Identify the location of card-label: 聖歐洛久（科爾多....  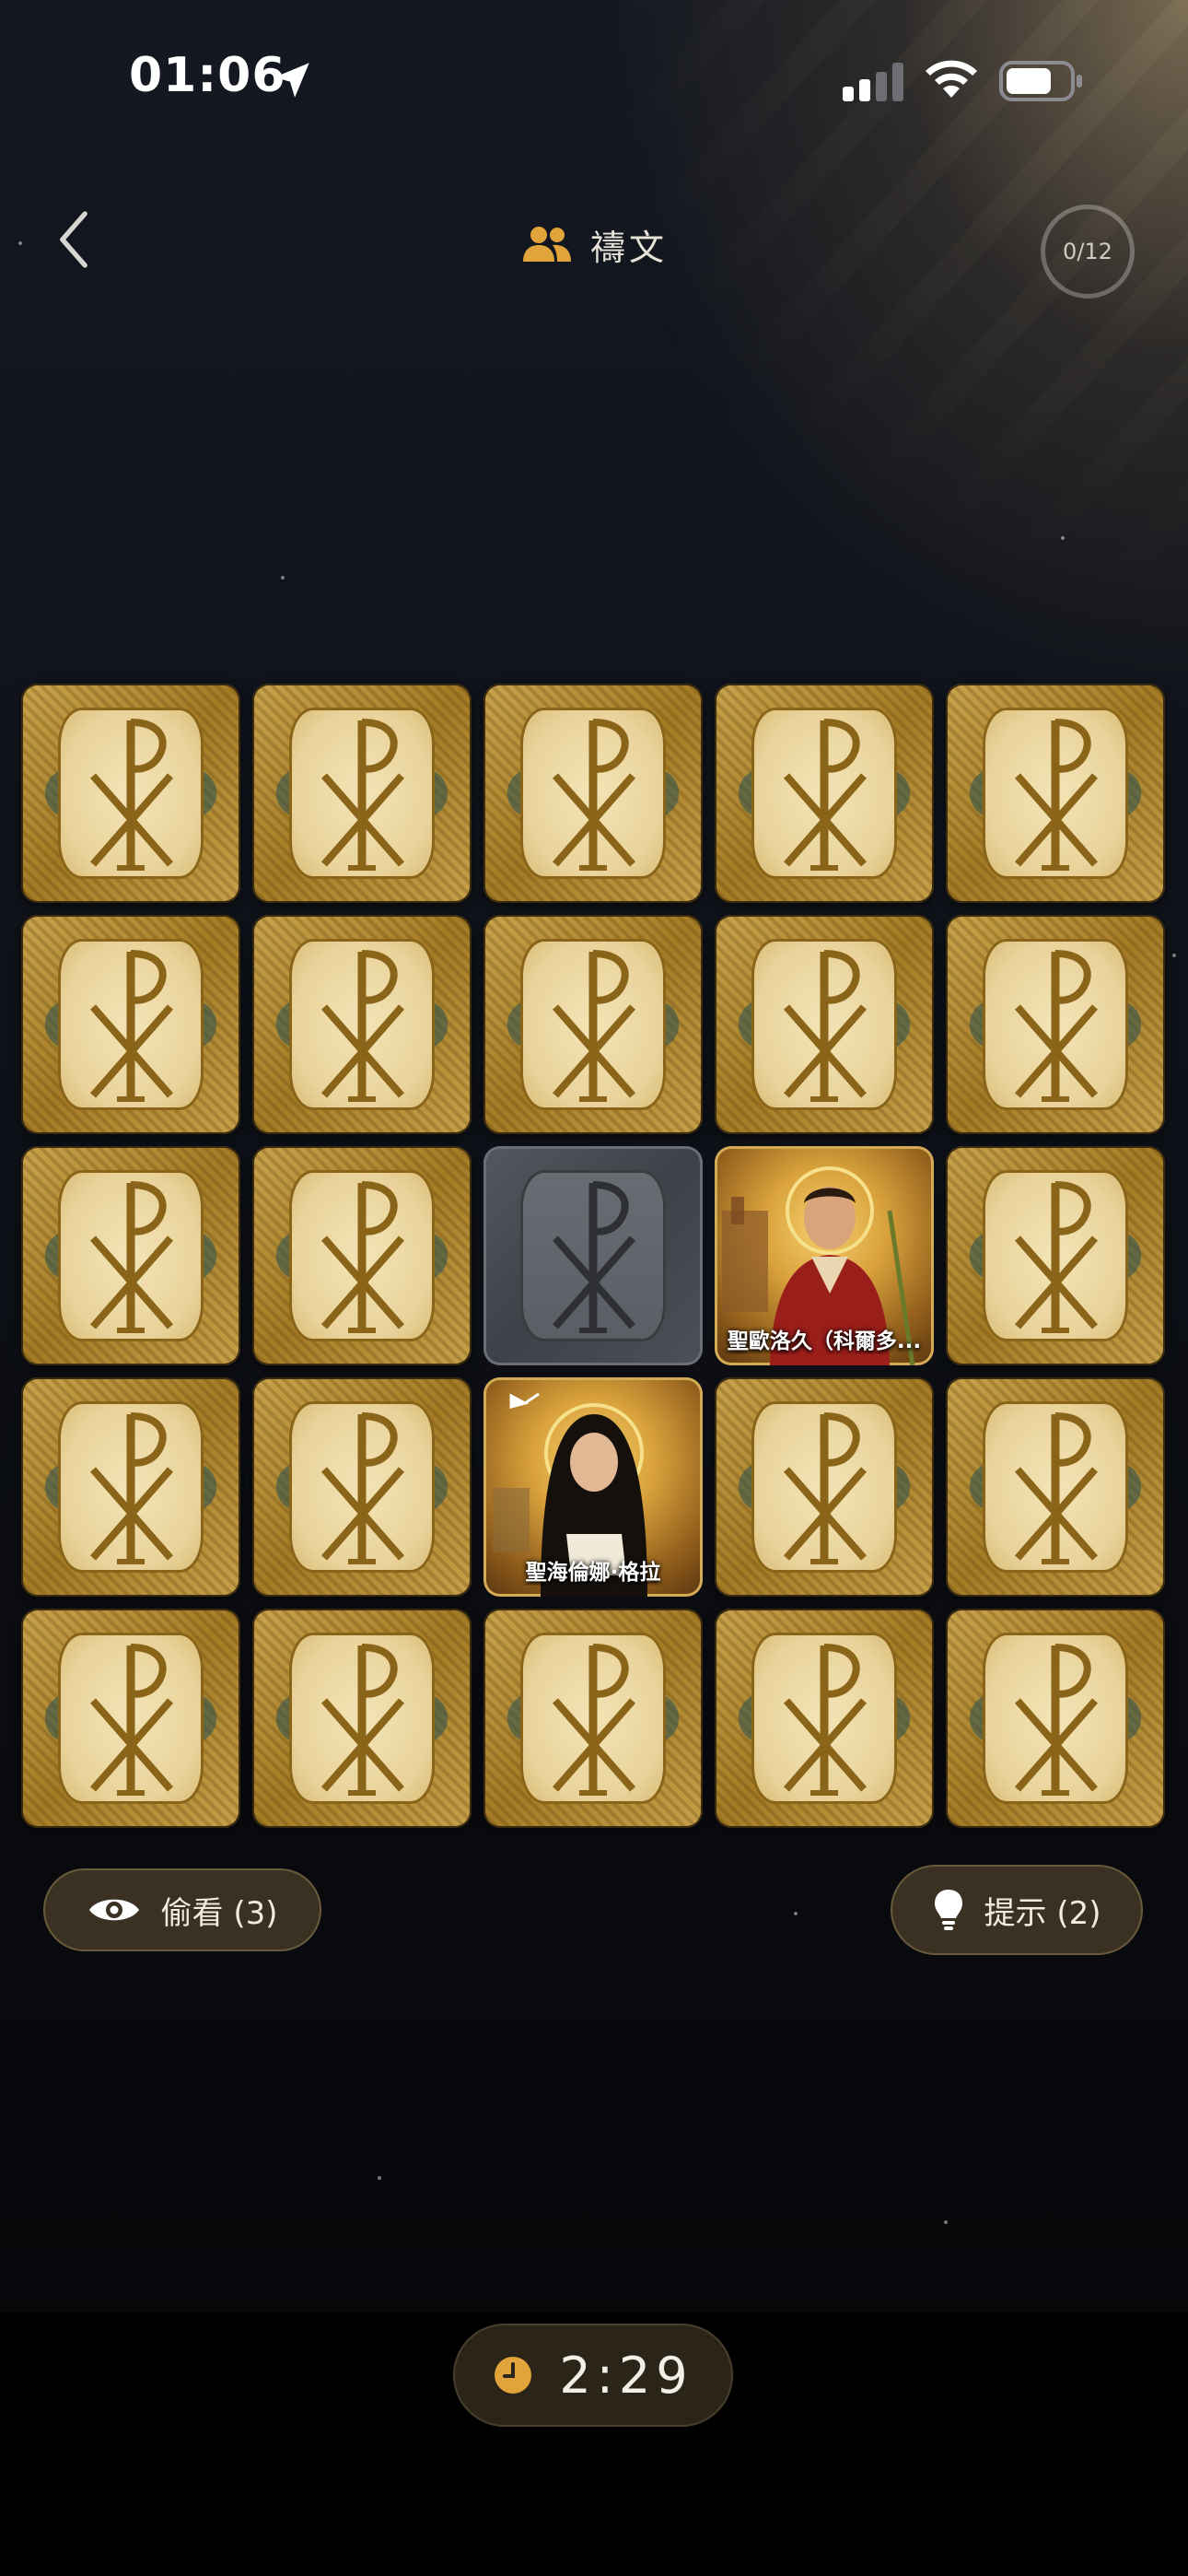
(824, 1341).